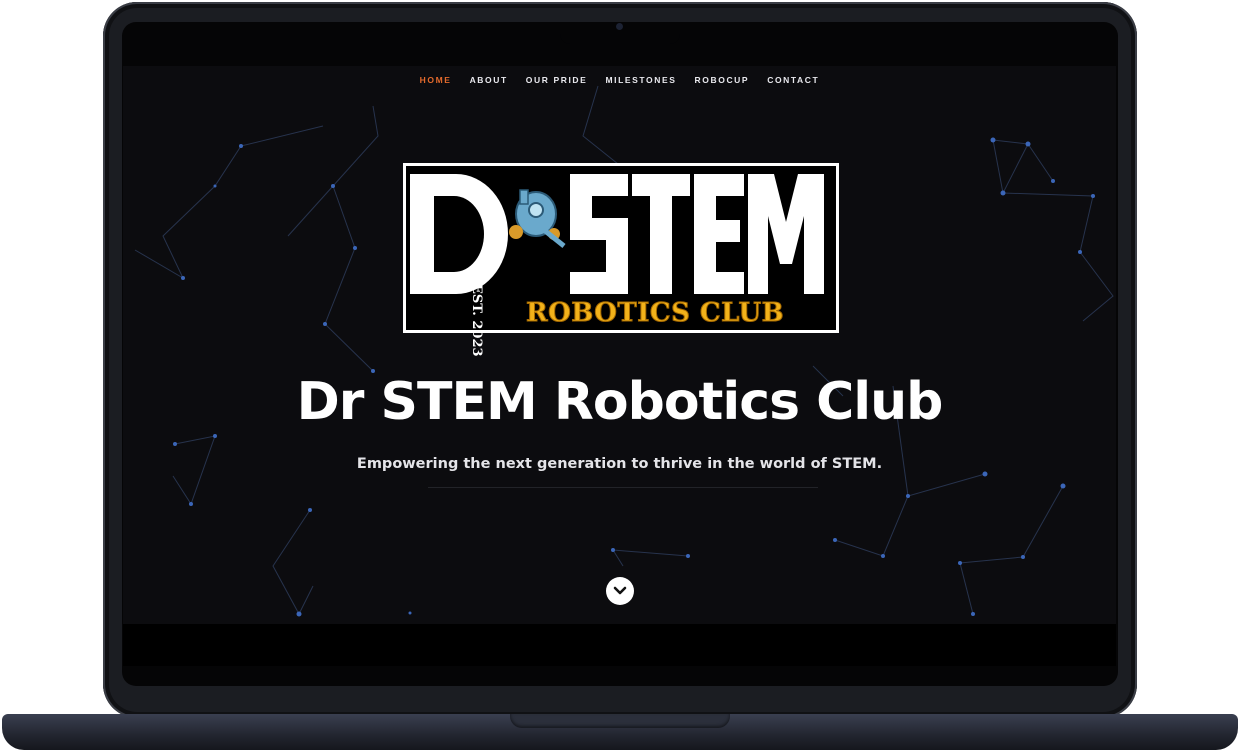 The width and height of the screenshot is (1241, 754). What do you see at coordinates (620, 402) in the screenshot?
I see `hero-title: Dr STEM Robotics Club` at bounding box center [620, 402].